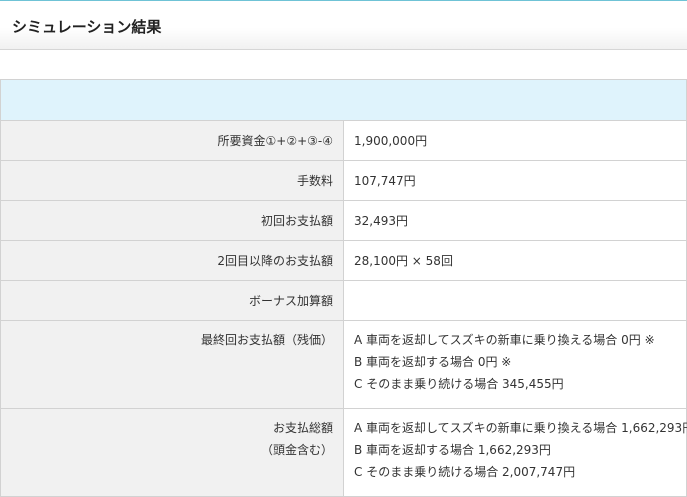 The height and width of the screenshot is (497, 687). I want to click on total-payment-label: お支払総額 （頭金含む）, so click(172, 452).